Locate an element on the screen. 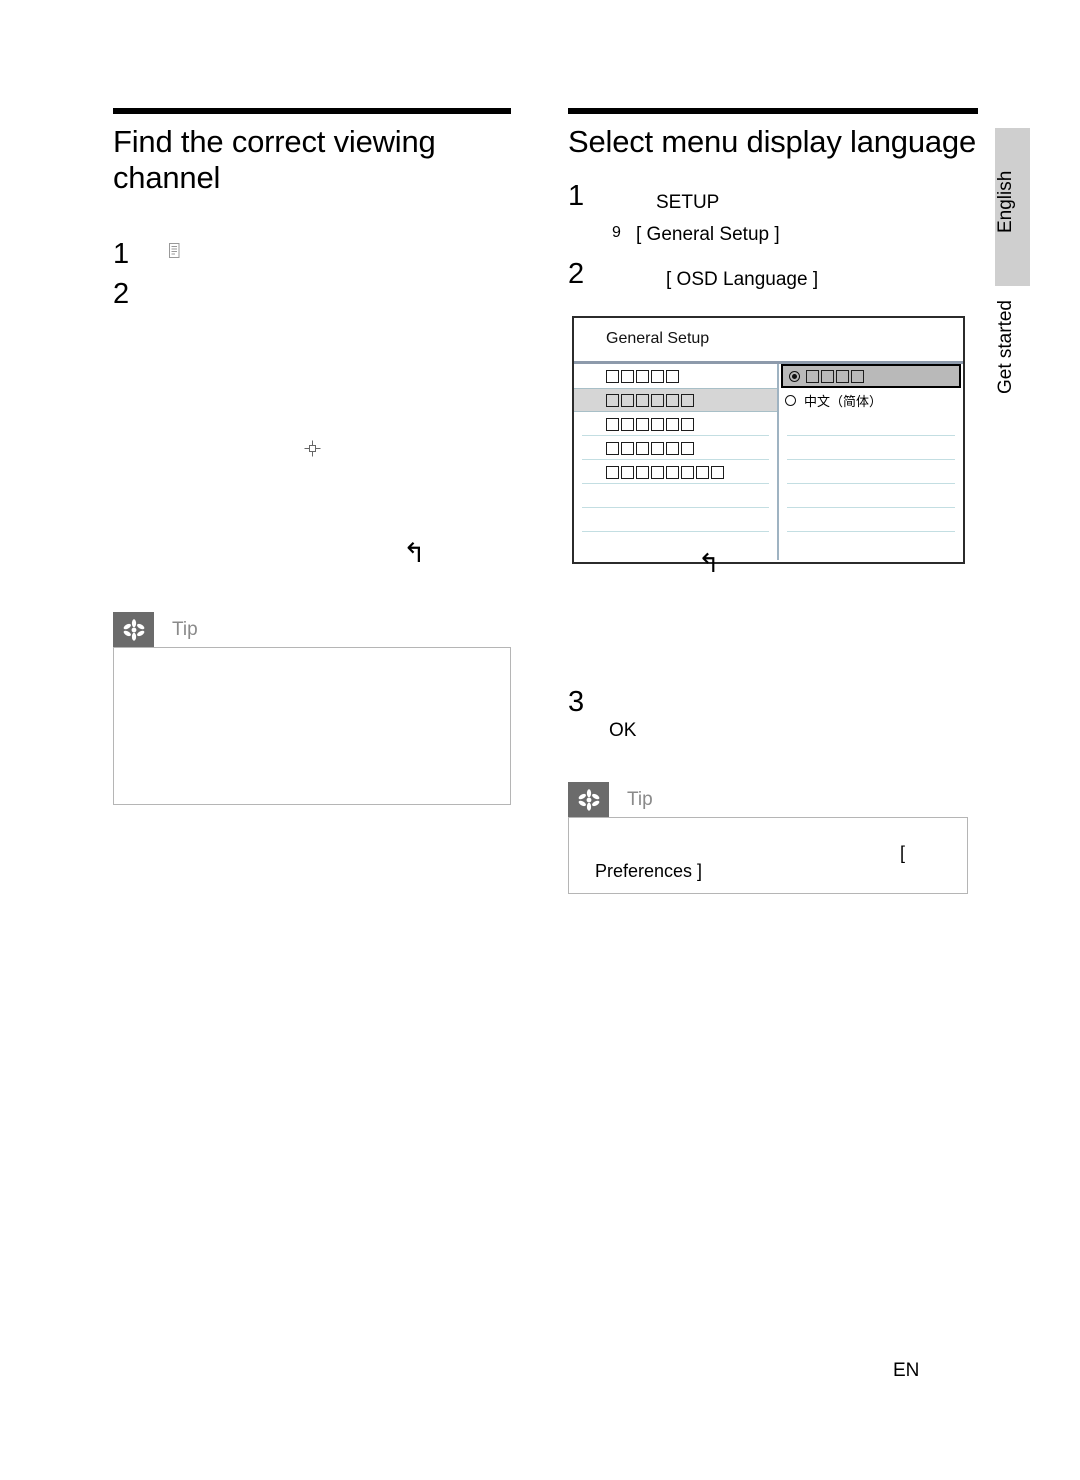 This screenshot has height=1480, width=1080. figure-menu-pane is located at coordinates (676, 462).